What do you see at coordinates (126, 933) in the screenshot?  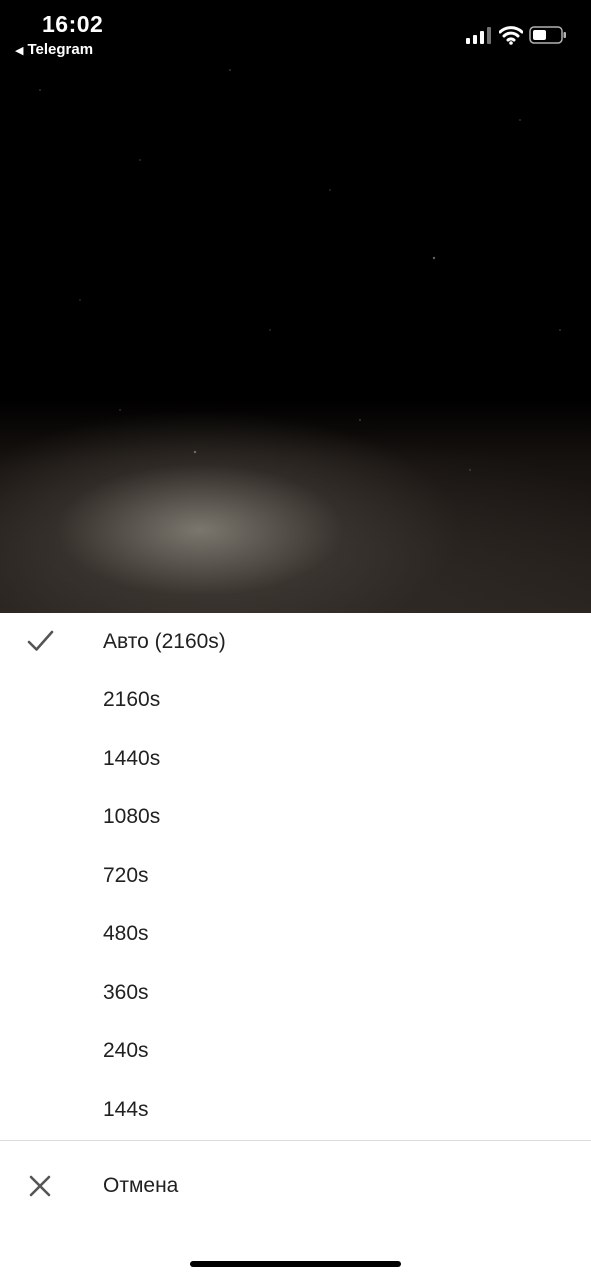 I see `quality-option-label: 480s` at bounding box center [126, 933].